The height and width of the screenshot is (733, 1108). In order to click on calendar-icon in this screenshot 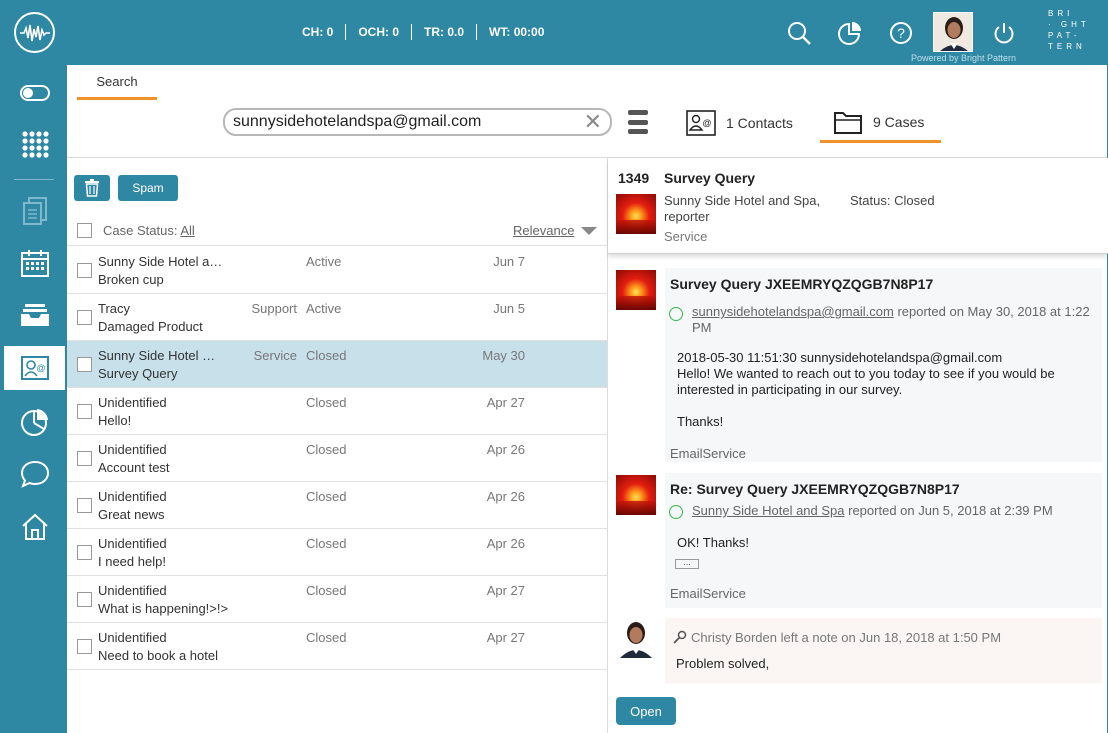, I will do `click(34, 263)`.